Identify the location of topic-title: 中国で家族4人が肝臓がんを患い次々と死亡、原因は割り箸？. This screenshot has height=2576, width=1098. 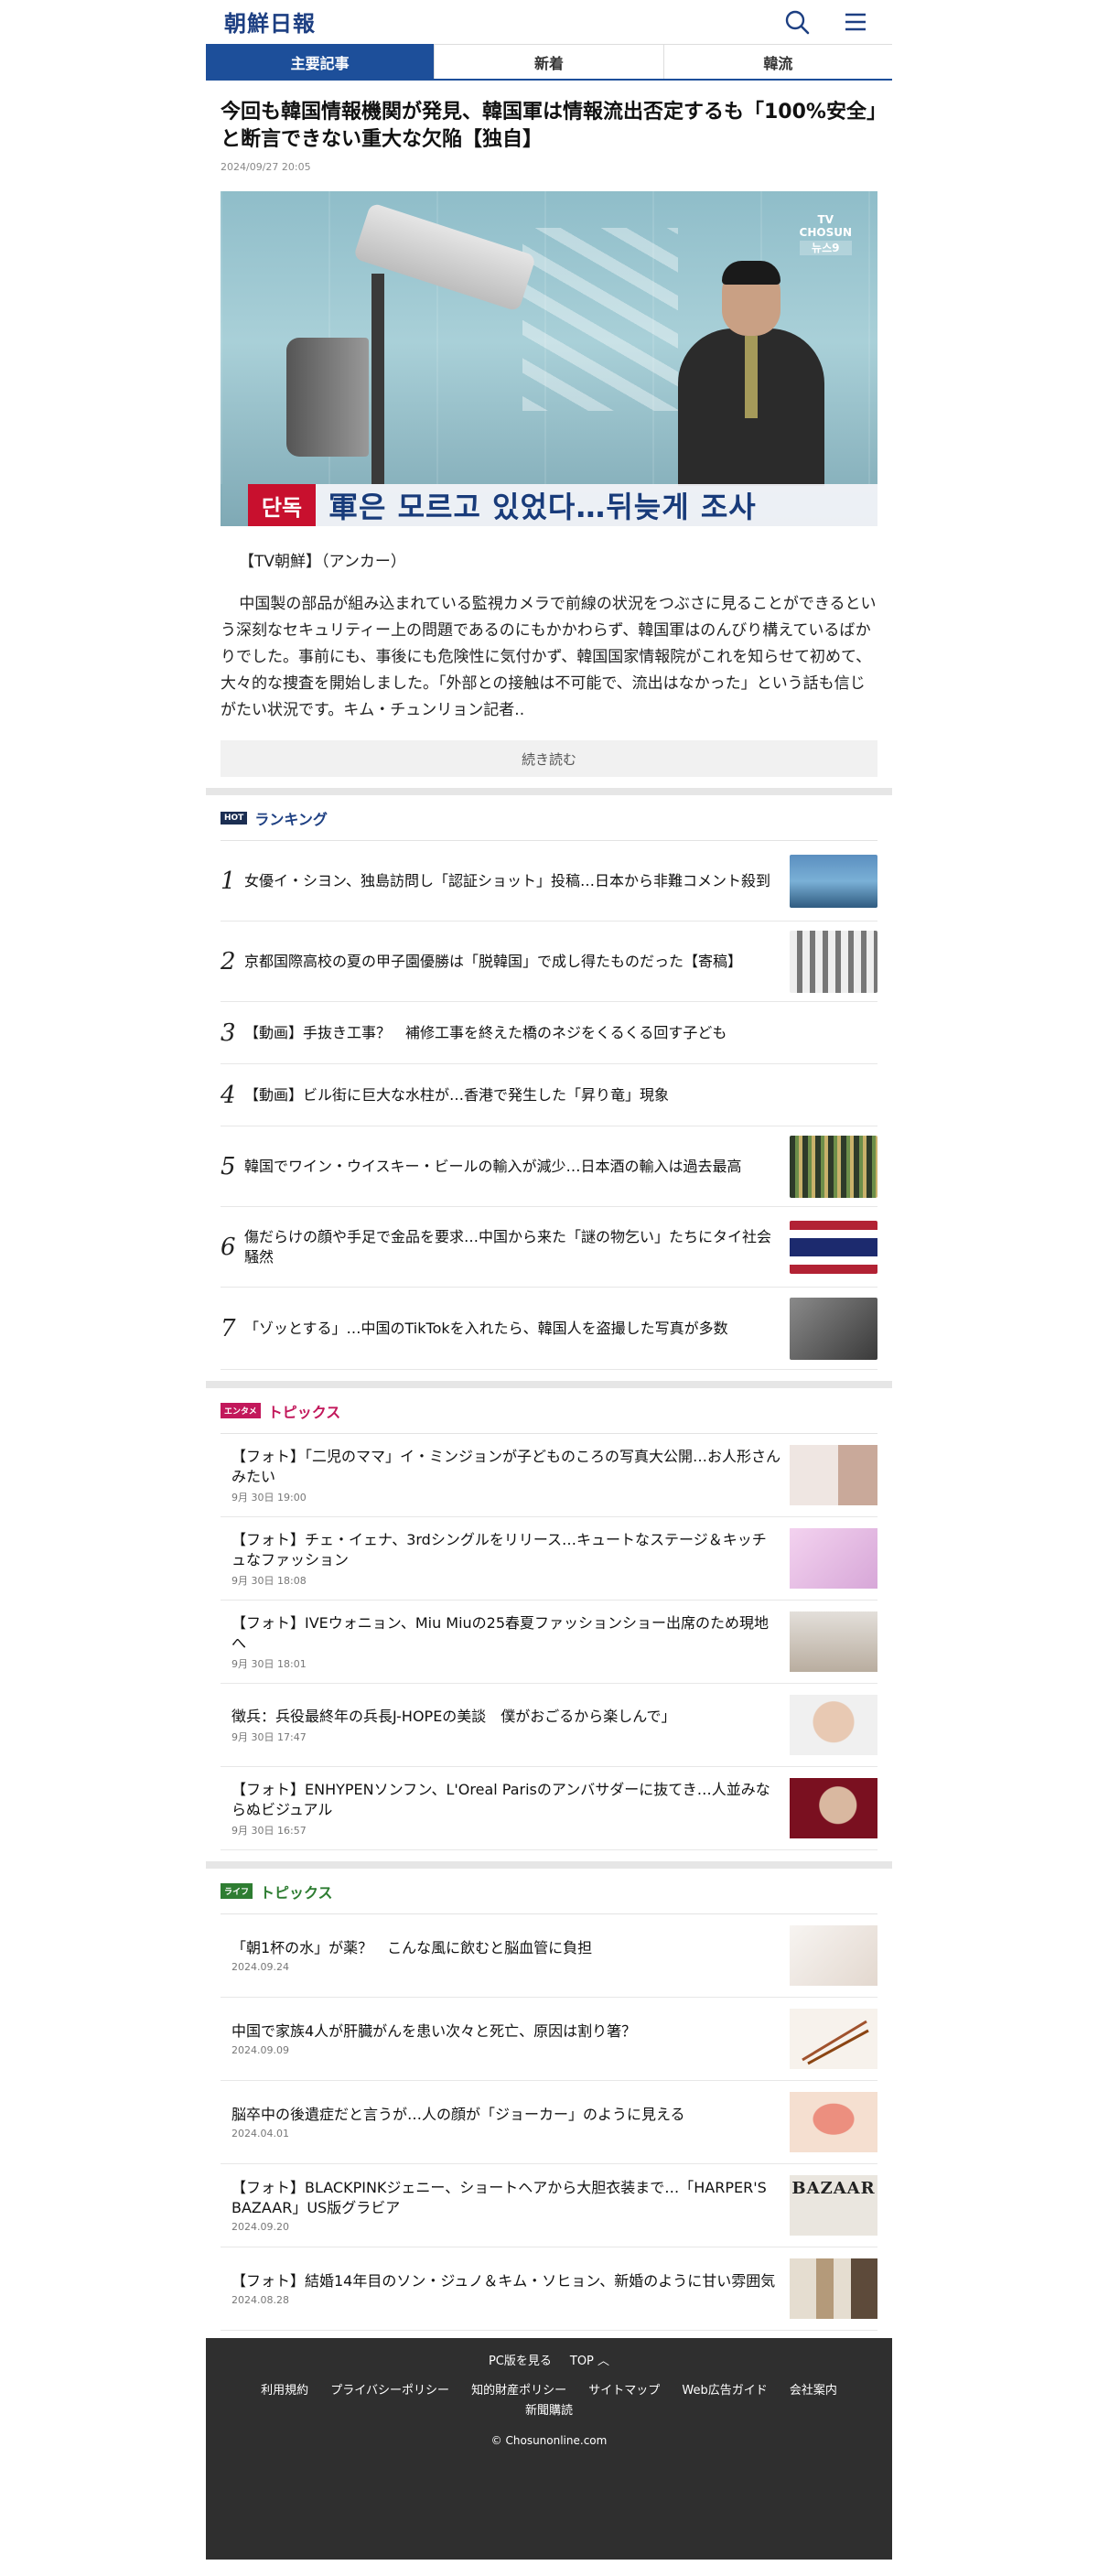
(506, 2031).